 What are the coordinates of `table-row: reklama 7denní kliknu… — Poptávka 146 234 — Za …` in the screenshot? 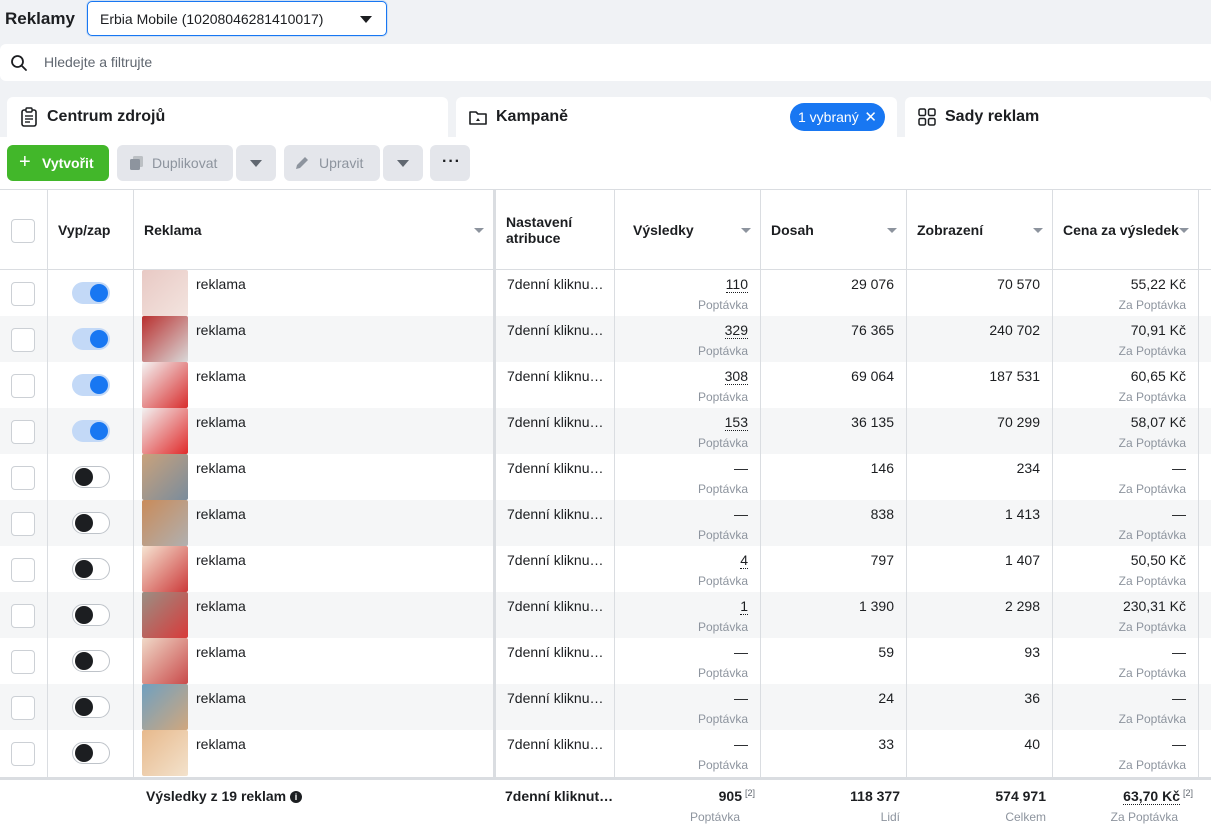 It's located at (605, 477).